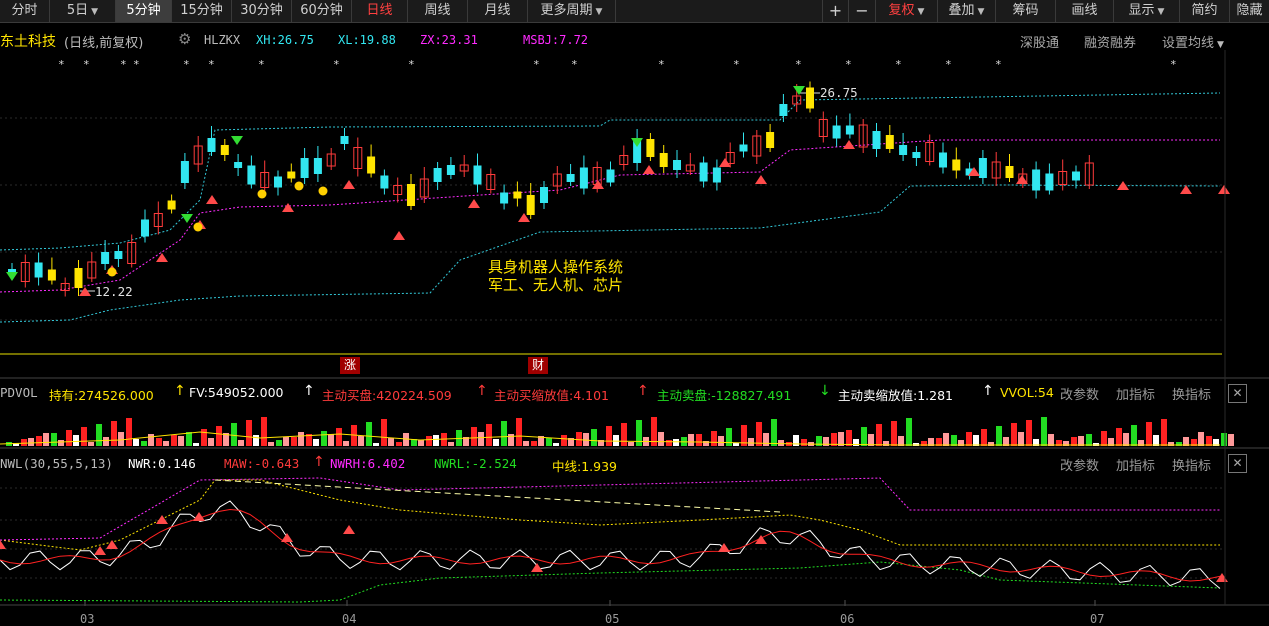 The image size is (1269, 626). I want to click on arrow-up-icon: ↑, so click(643, 391).